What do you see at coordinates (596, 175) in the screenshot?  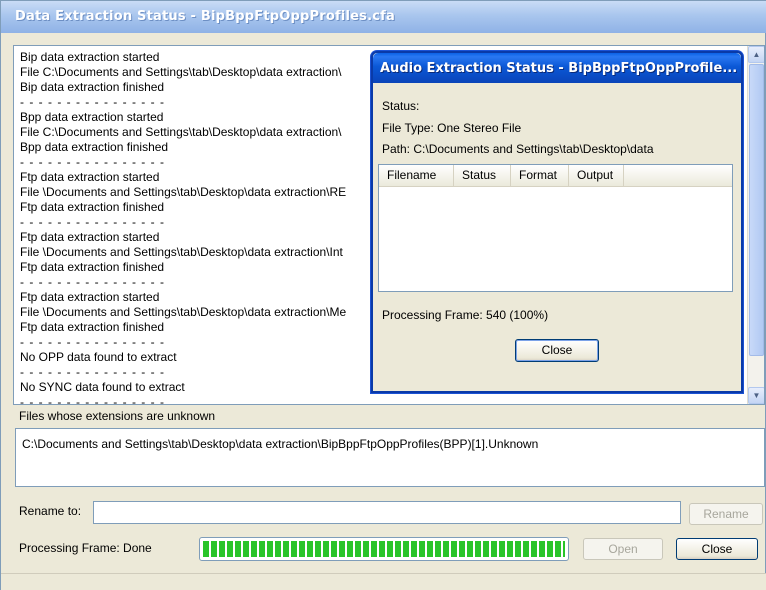 I see `column-output: Output` at bounding box center [596, 175].